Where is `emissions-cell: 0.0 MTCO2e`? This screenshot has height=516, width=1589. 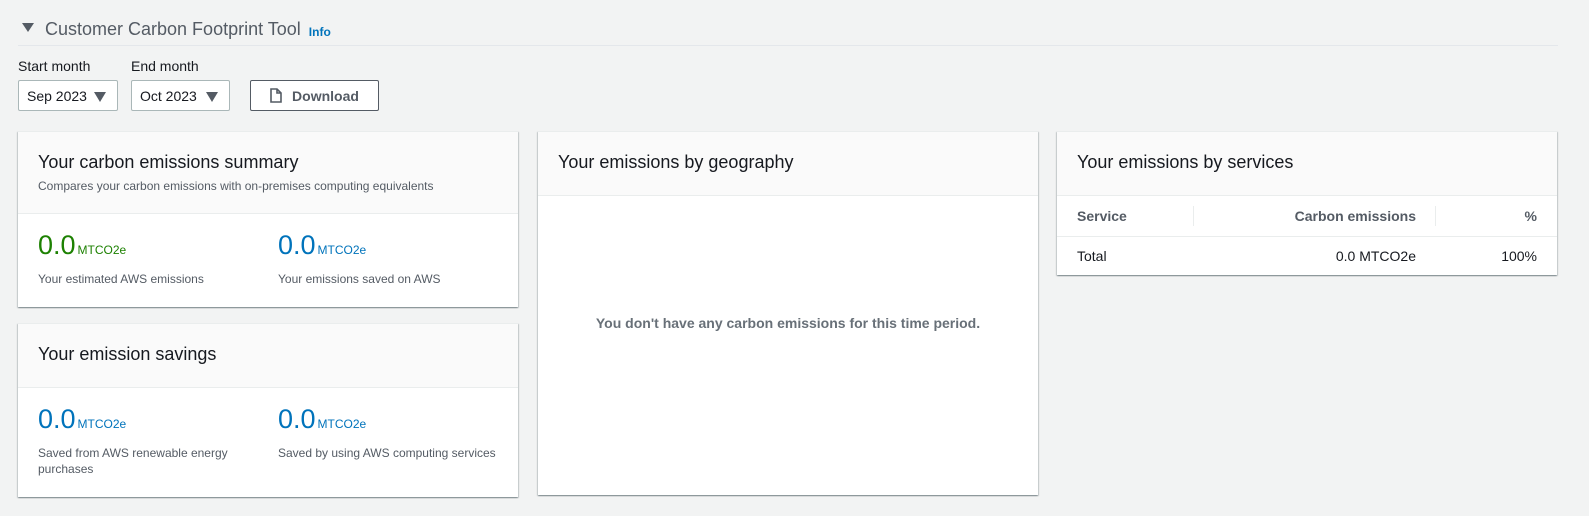
emissions-cell: 0.0 MTCO2e is located at coordinates (1375, 256).